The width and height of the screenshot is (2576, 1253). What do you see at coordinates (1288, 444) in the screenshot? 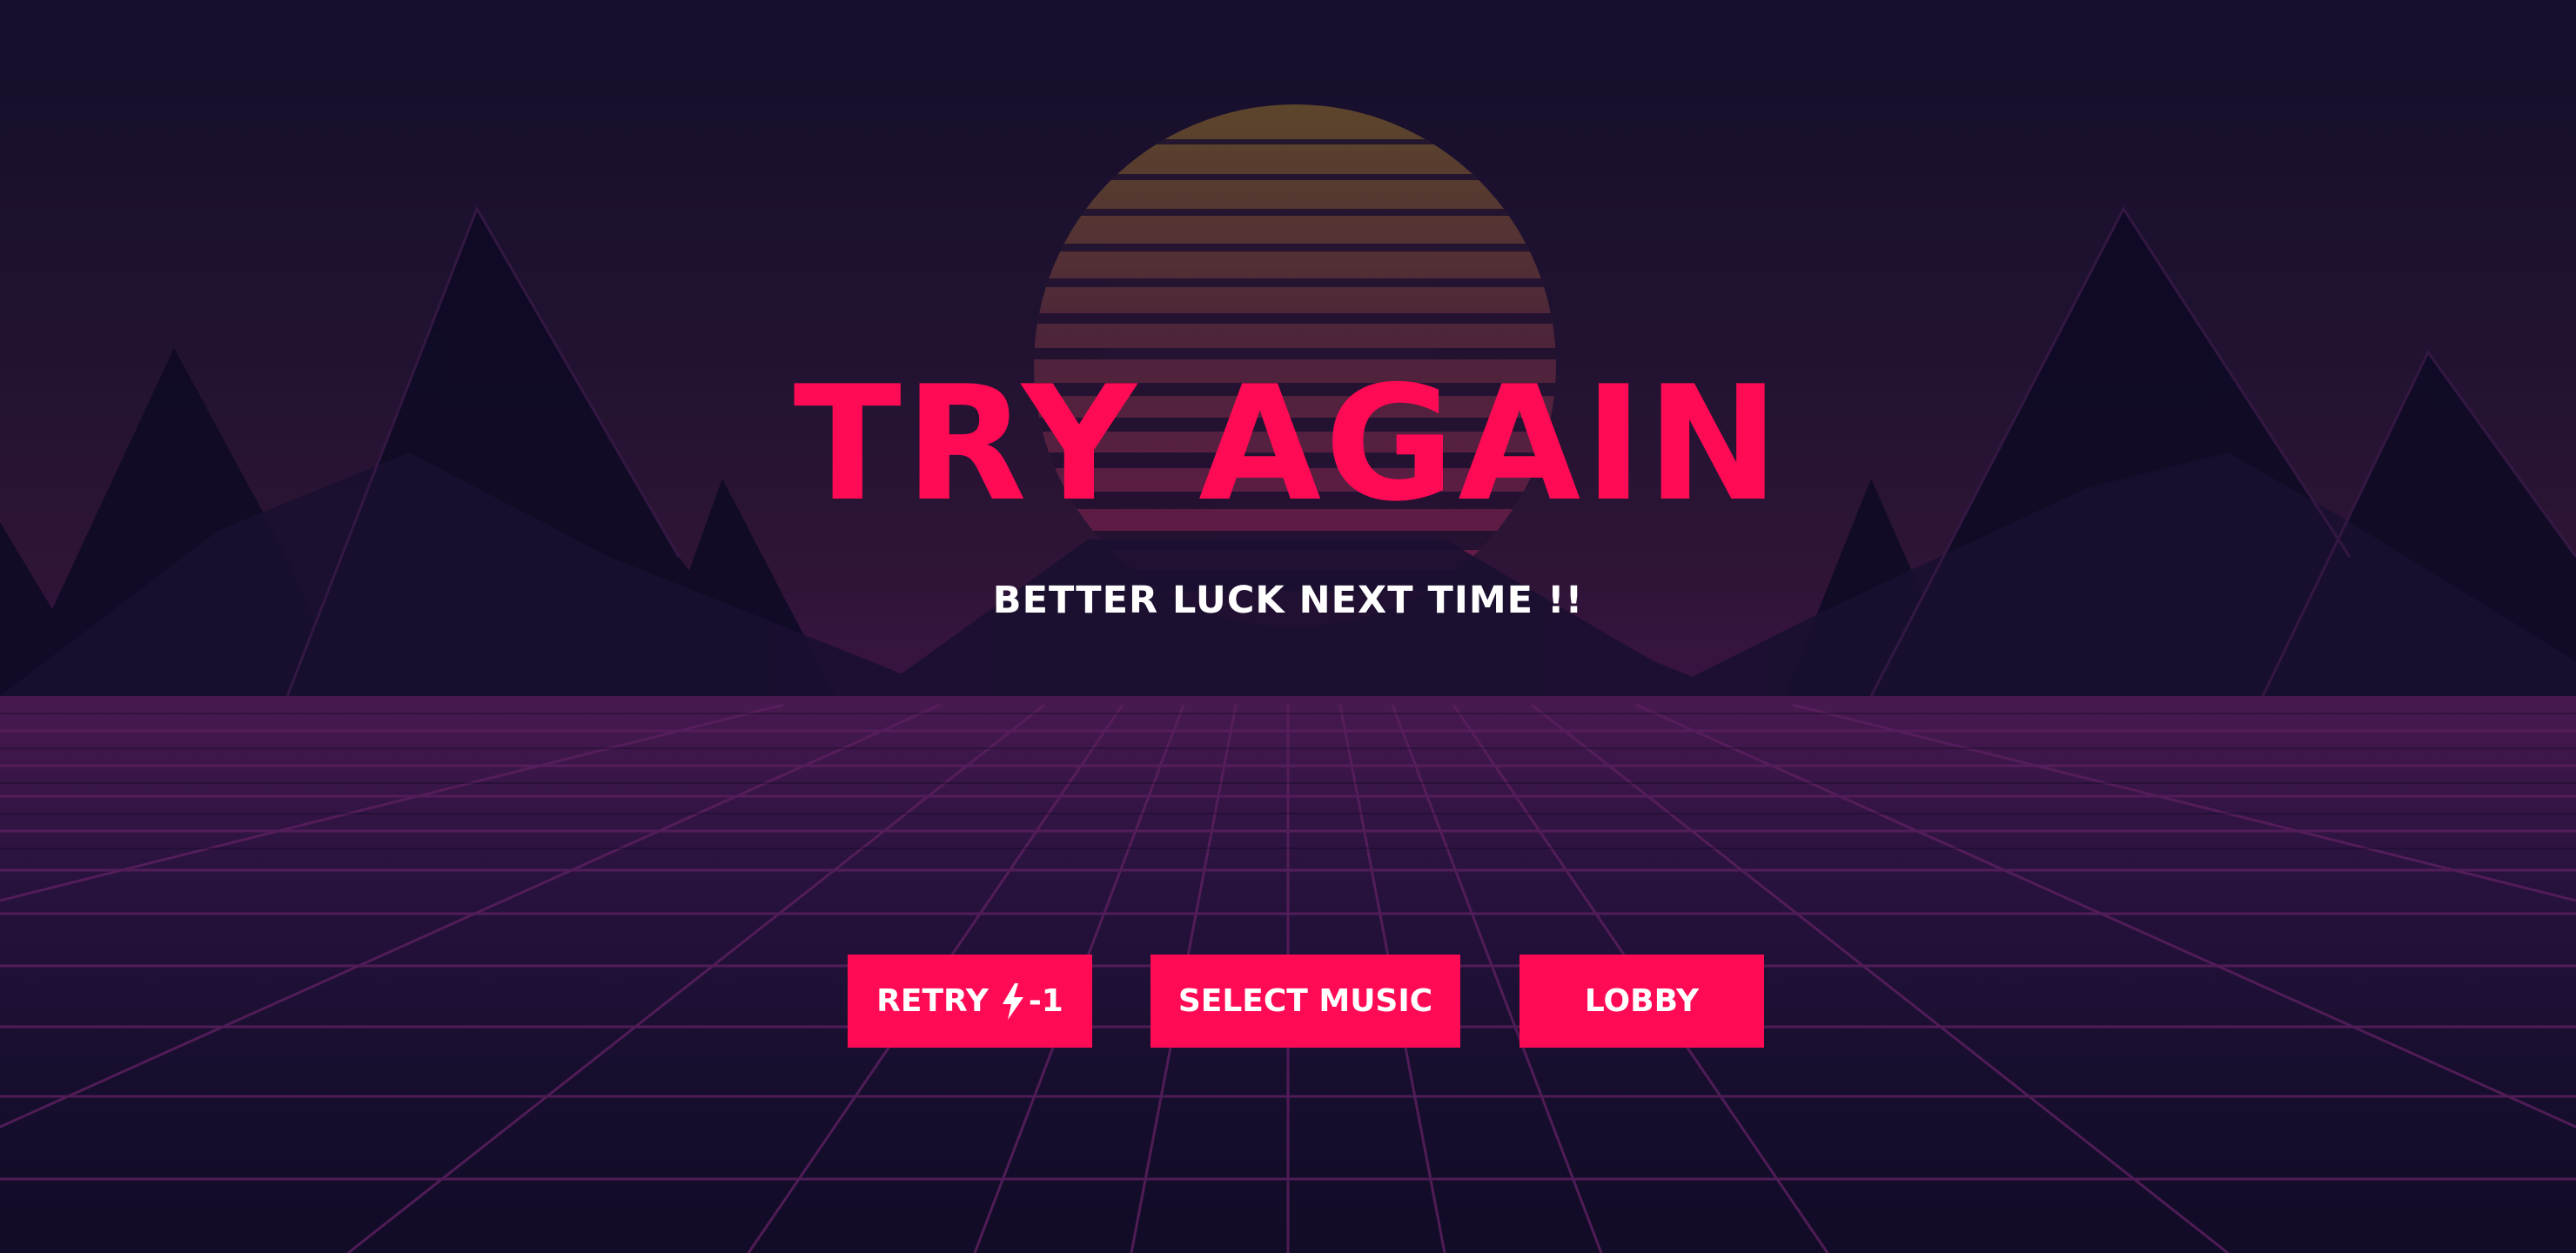
I see `title: TRY AGAIN` at bounding box center [1288, 444].